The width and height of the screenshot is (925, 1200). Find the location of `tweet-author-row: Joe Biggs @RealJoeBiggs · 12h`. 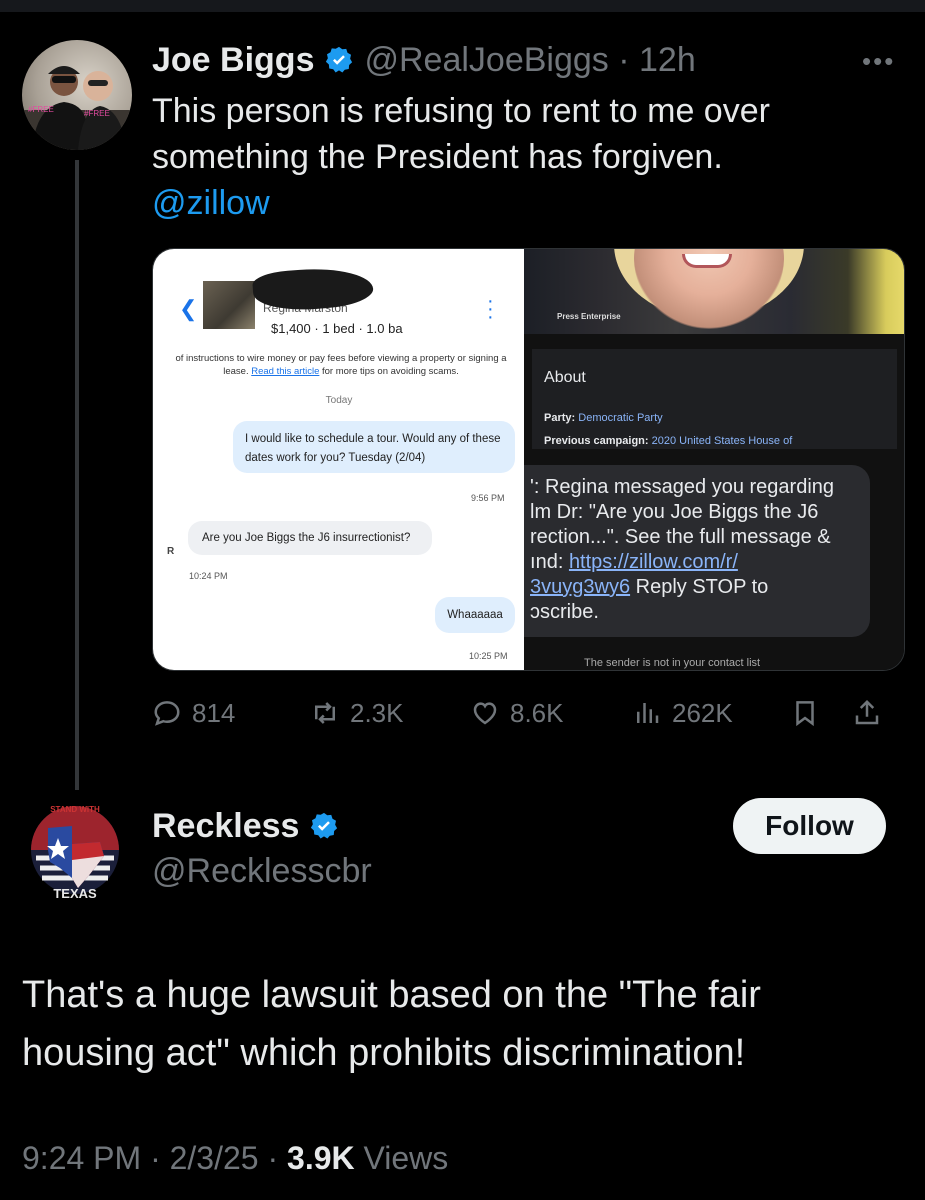

tweet-author-row: Joe Biggs @RealJoeBiggs · 12h is located at coordinates (424, 60).